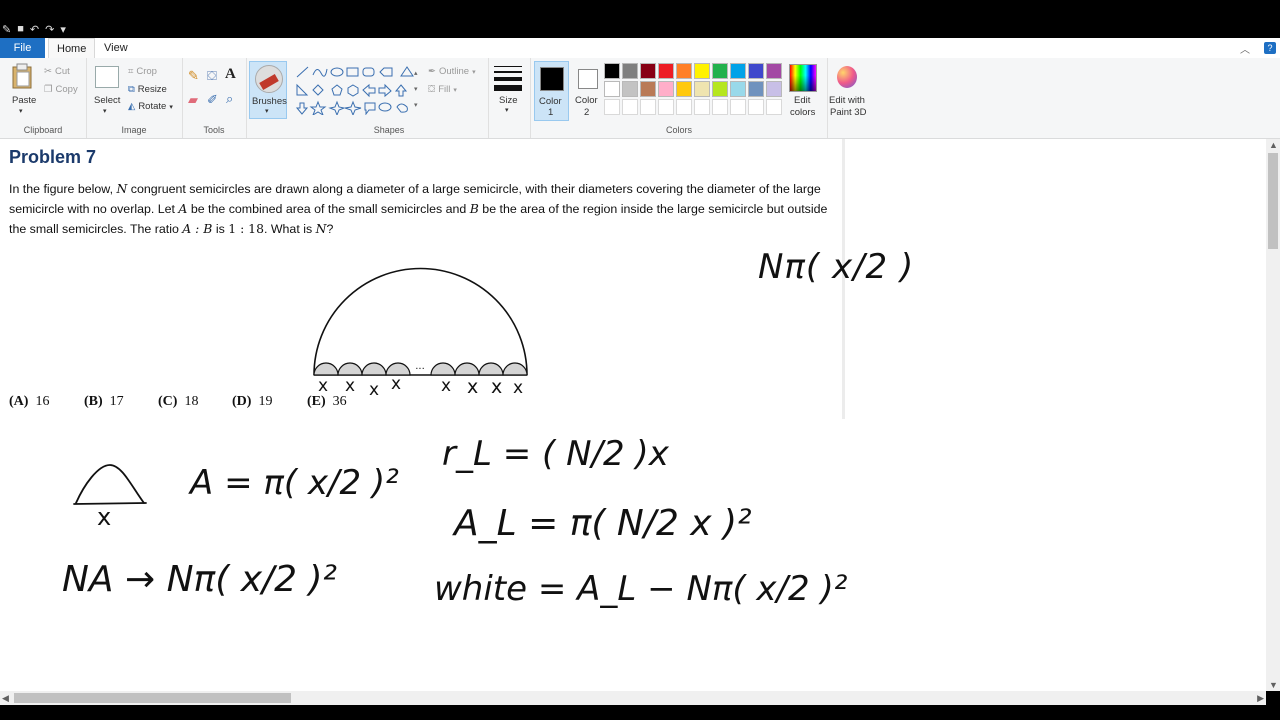  Describe the element at coordinates (1245, 48) in the screenshot. I see `collapse-ribbon-icon: ︿` at that location.